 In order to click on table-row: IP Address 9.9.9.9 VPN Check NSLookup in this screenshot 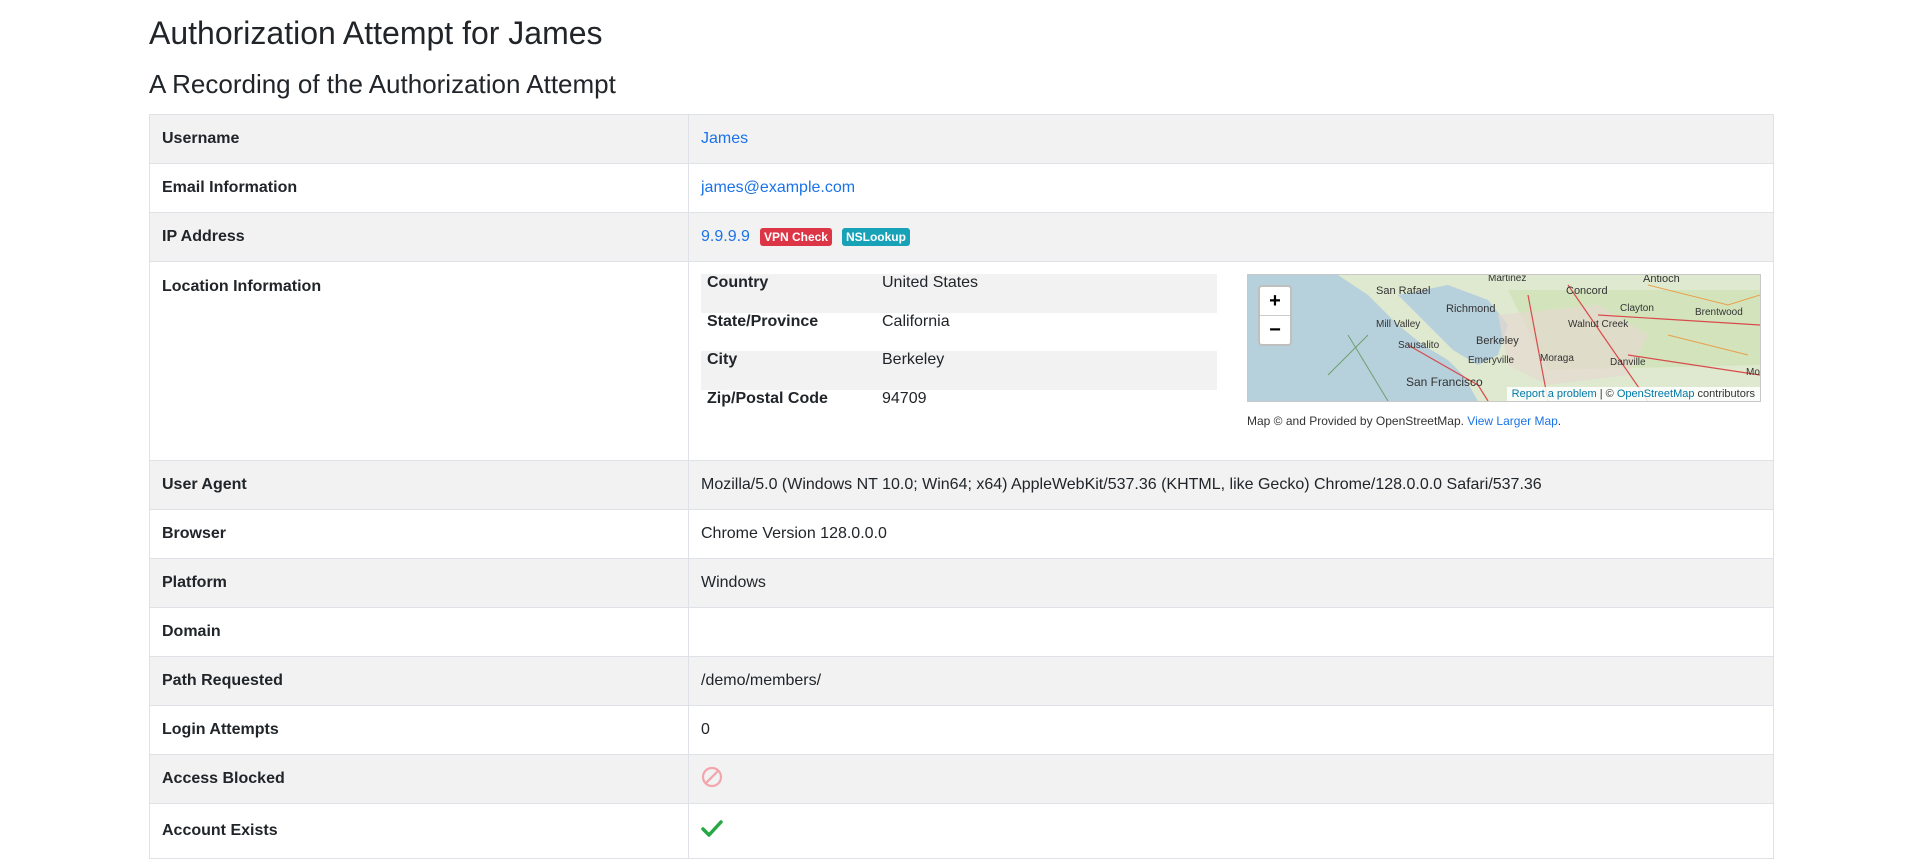, I will do `click(961, 237)`.